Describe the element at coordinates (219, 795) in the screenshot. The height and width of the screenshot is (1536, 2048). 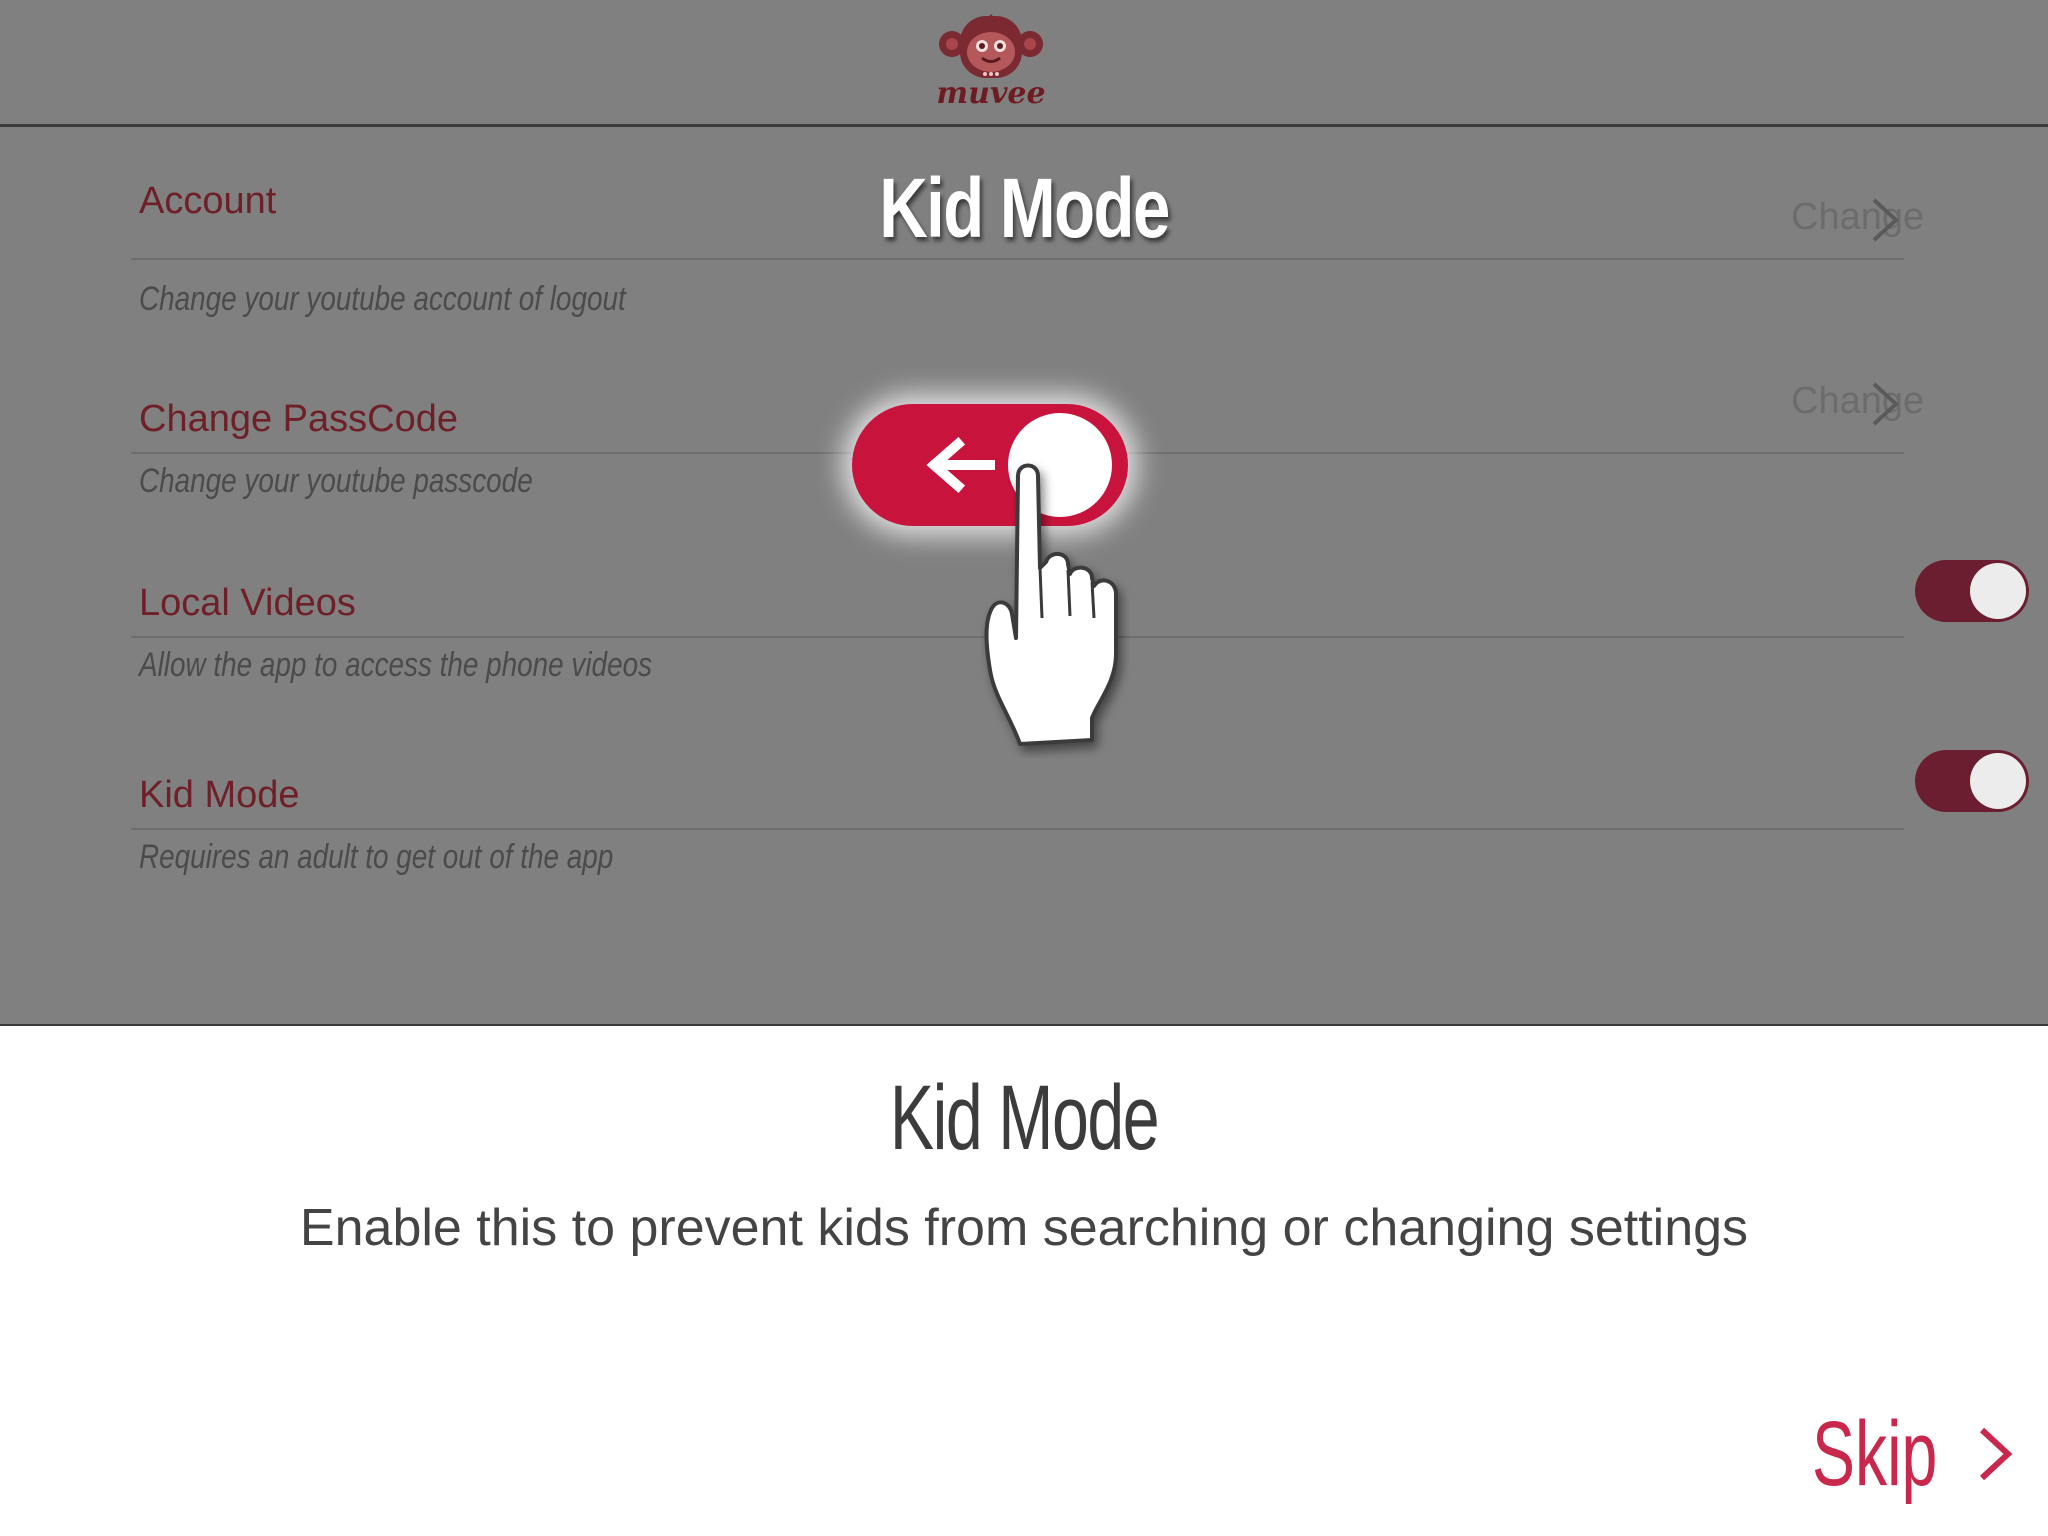
I see `row-title: Kid Mode` at that location.